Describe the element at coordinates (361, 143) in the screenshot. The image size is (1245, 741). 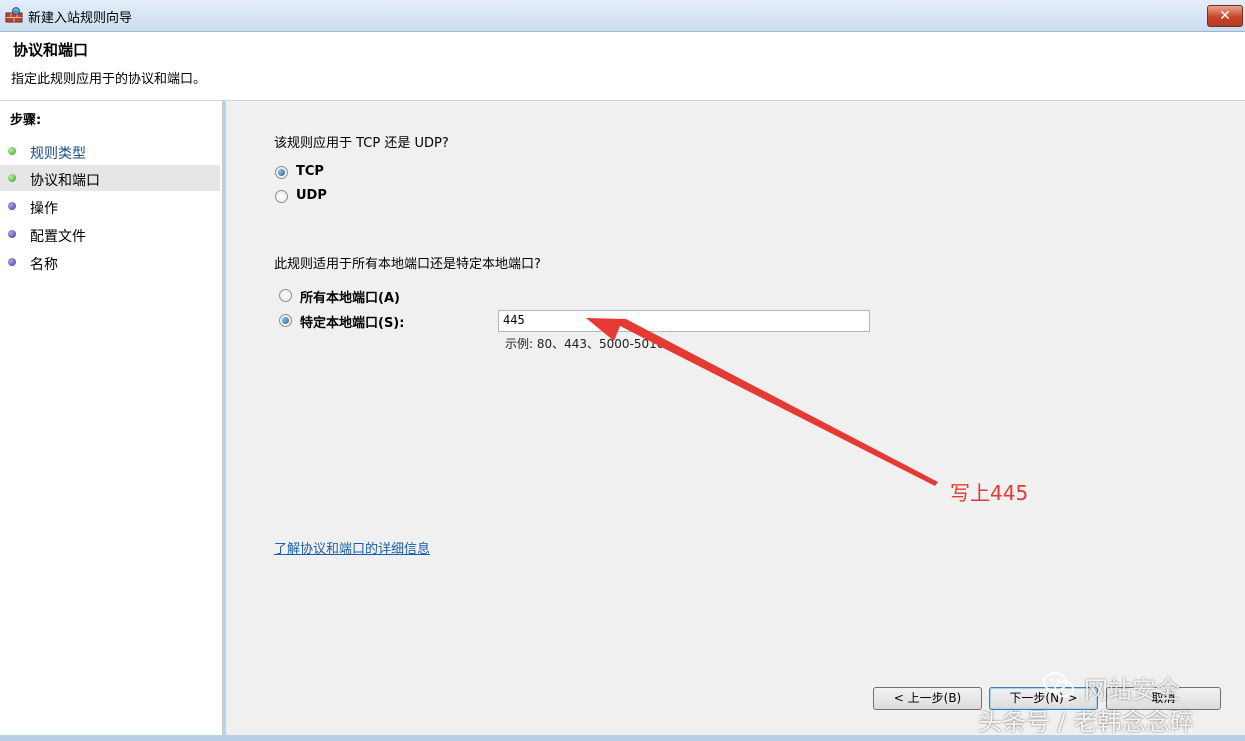
I see `protocol-question: 该规则应用于 TCP 还是 UDP?` at that location.